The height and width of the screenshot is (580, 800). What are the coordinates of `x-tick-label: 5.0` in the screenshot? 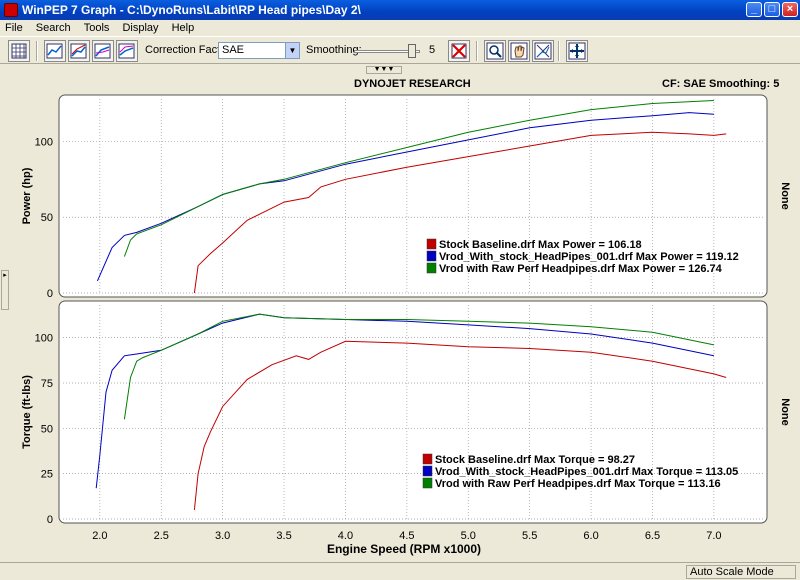 It's located at (468, 536).